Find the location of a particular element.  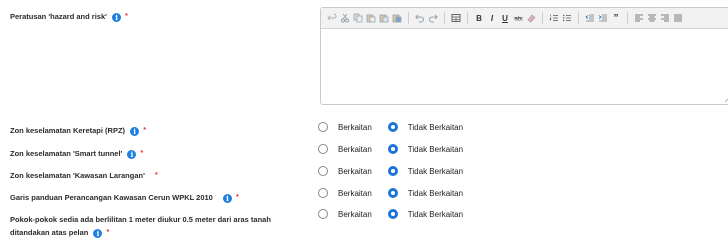

bold-icon: B is located at coordinates (479, 18).